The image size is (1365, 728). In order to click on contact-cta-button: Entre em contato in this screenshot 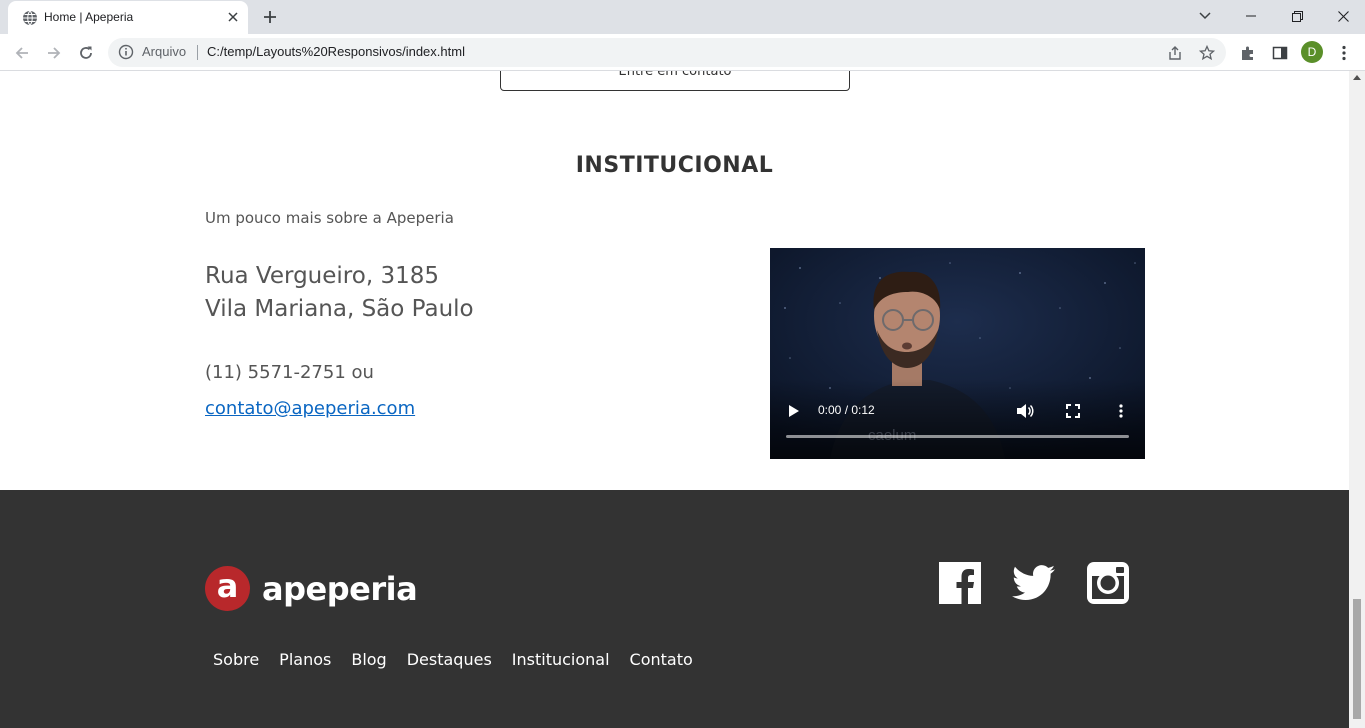, I will do `click(675, 81)`.